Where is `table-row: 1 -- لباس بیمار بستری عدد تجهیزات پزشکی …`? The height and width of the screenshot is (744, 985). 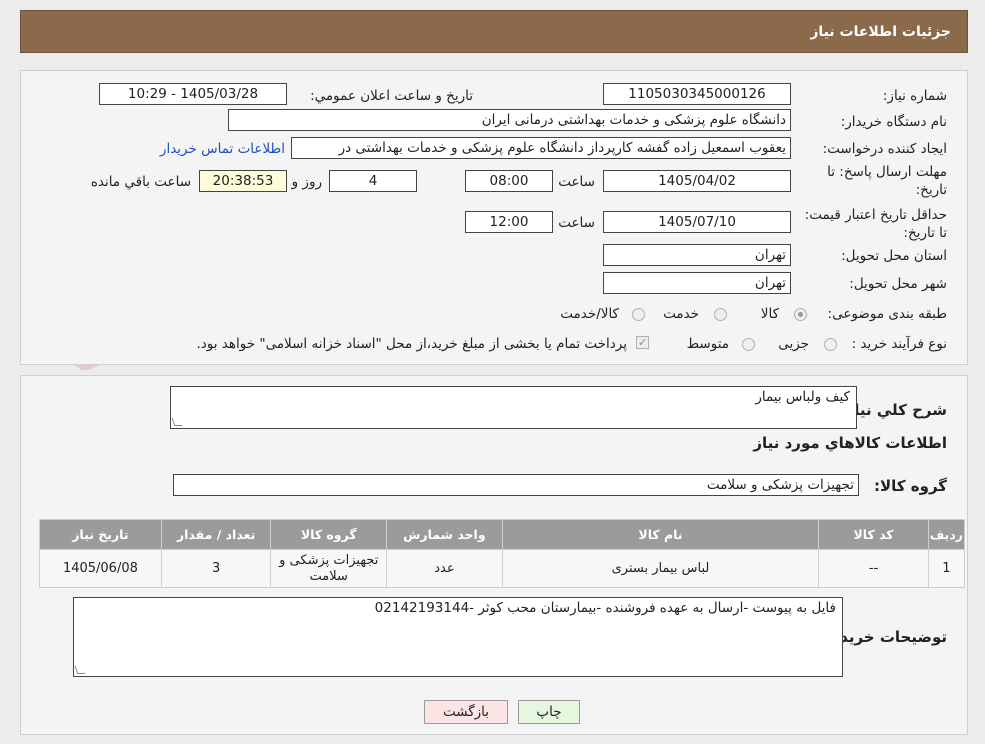 table-row: 1 -- لباس بیمار بستری عدد تجهیزات پزشکی … is located at coordinates (502, 568).